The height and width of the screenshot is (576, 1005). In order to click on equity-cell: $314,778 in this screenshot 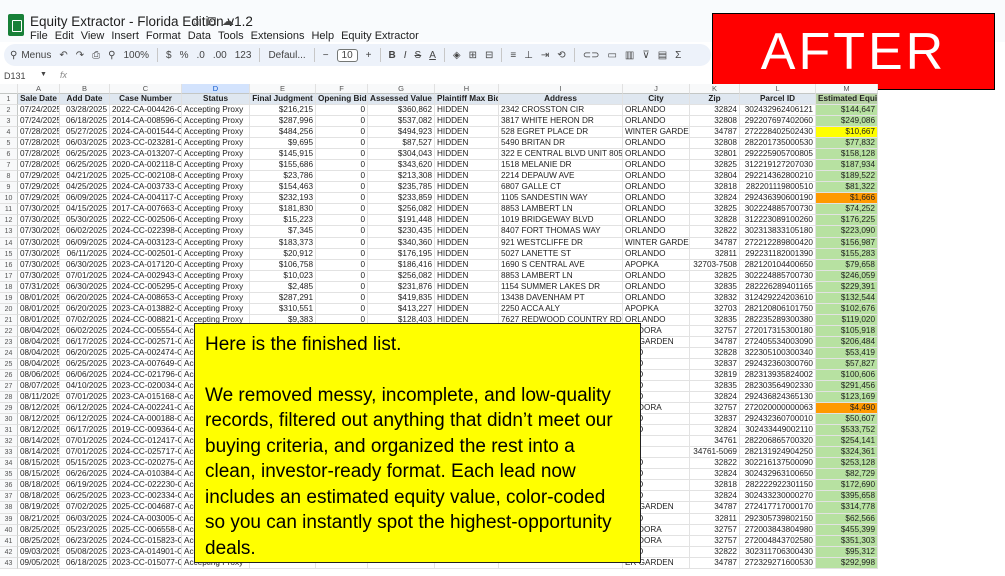, I will do `click(847, 508)`.